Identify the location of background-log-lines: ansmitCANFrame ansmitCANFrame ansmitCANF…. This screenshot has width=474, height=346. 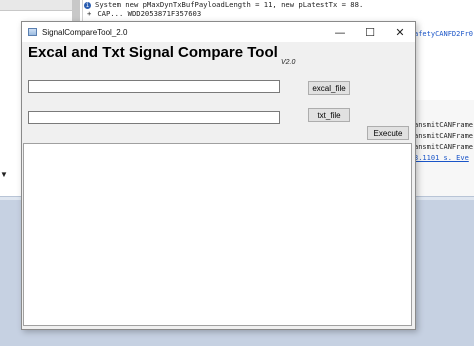
(444, 142).